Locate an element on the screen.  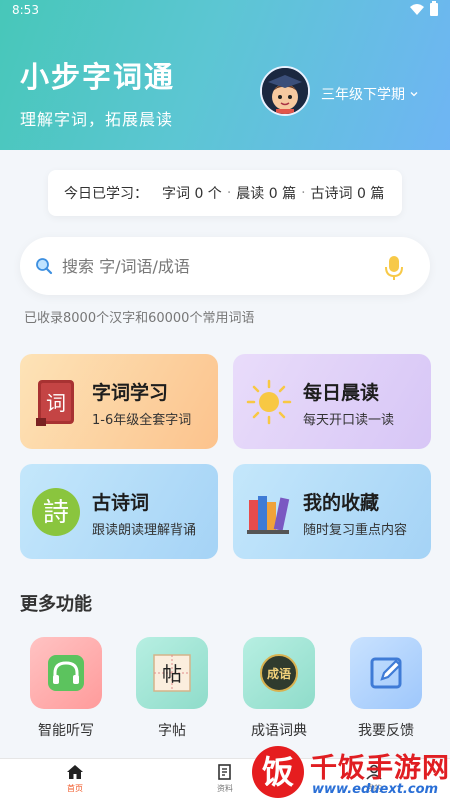
tab-label: 资料 is located at coordinates (225, 788).